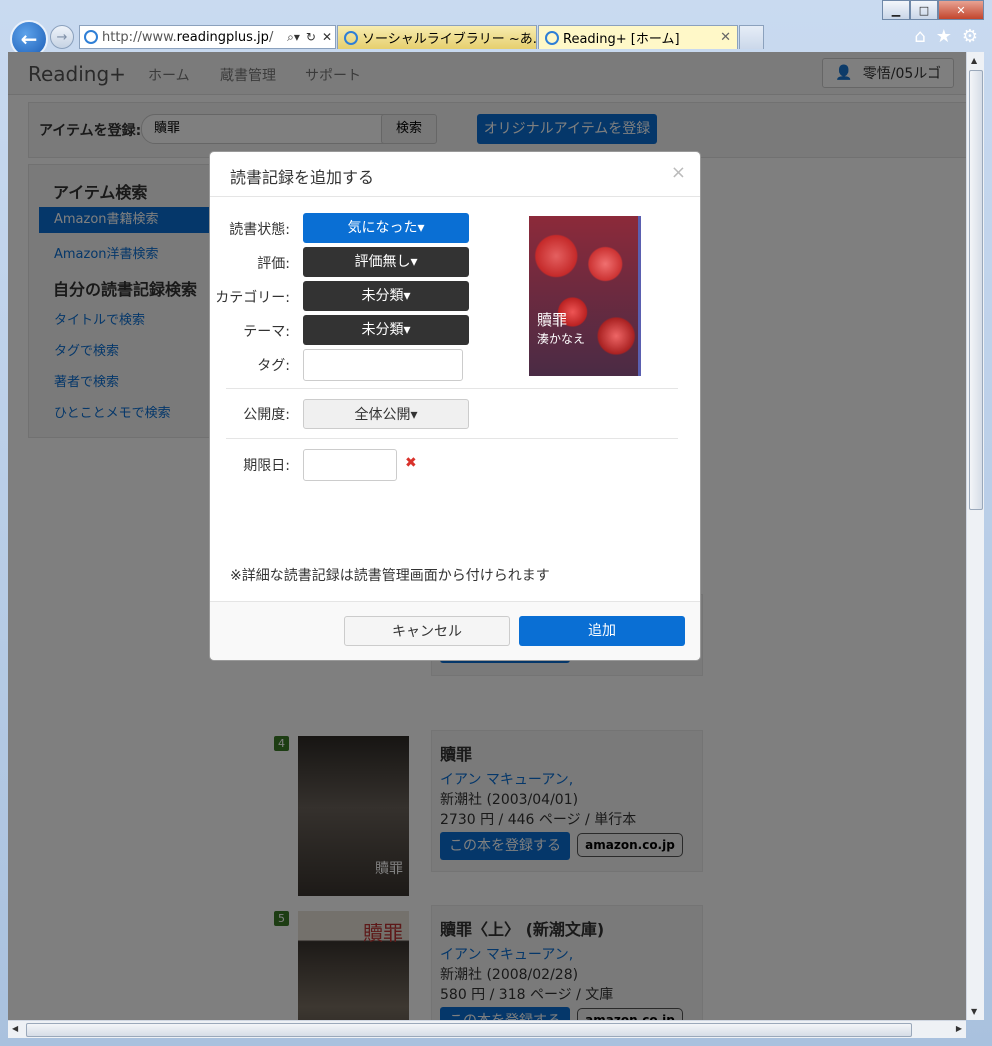  Describe the element at coordinates (311, 37) in the screenshot. I see `refresh-icon: ↻` at that location.